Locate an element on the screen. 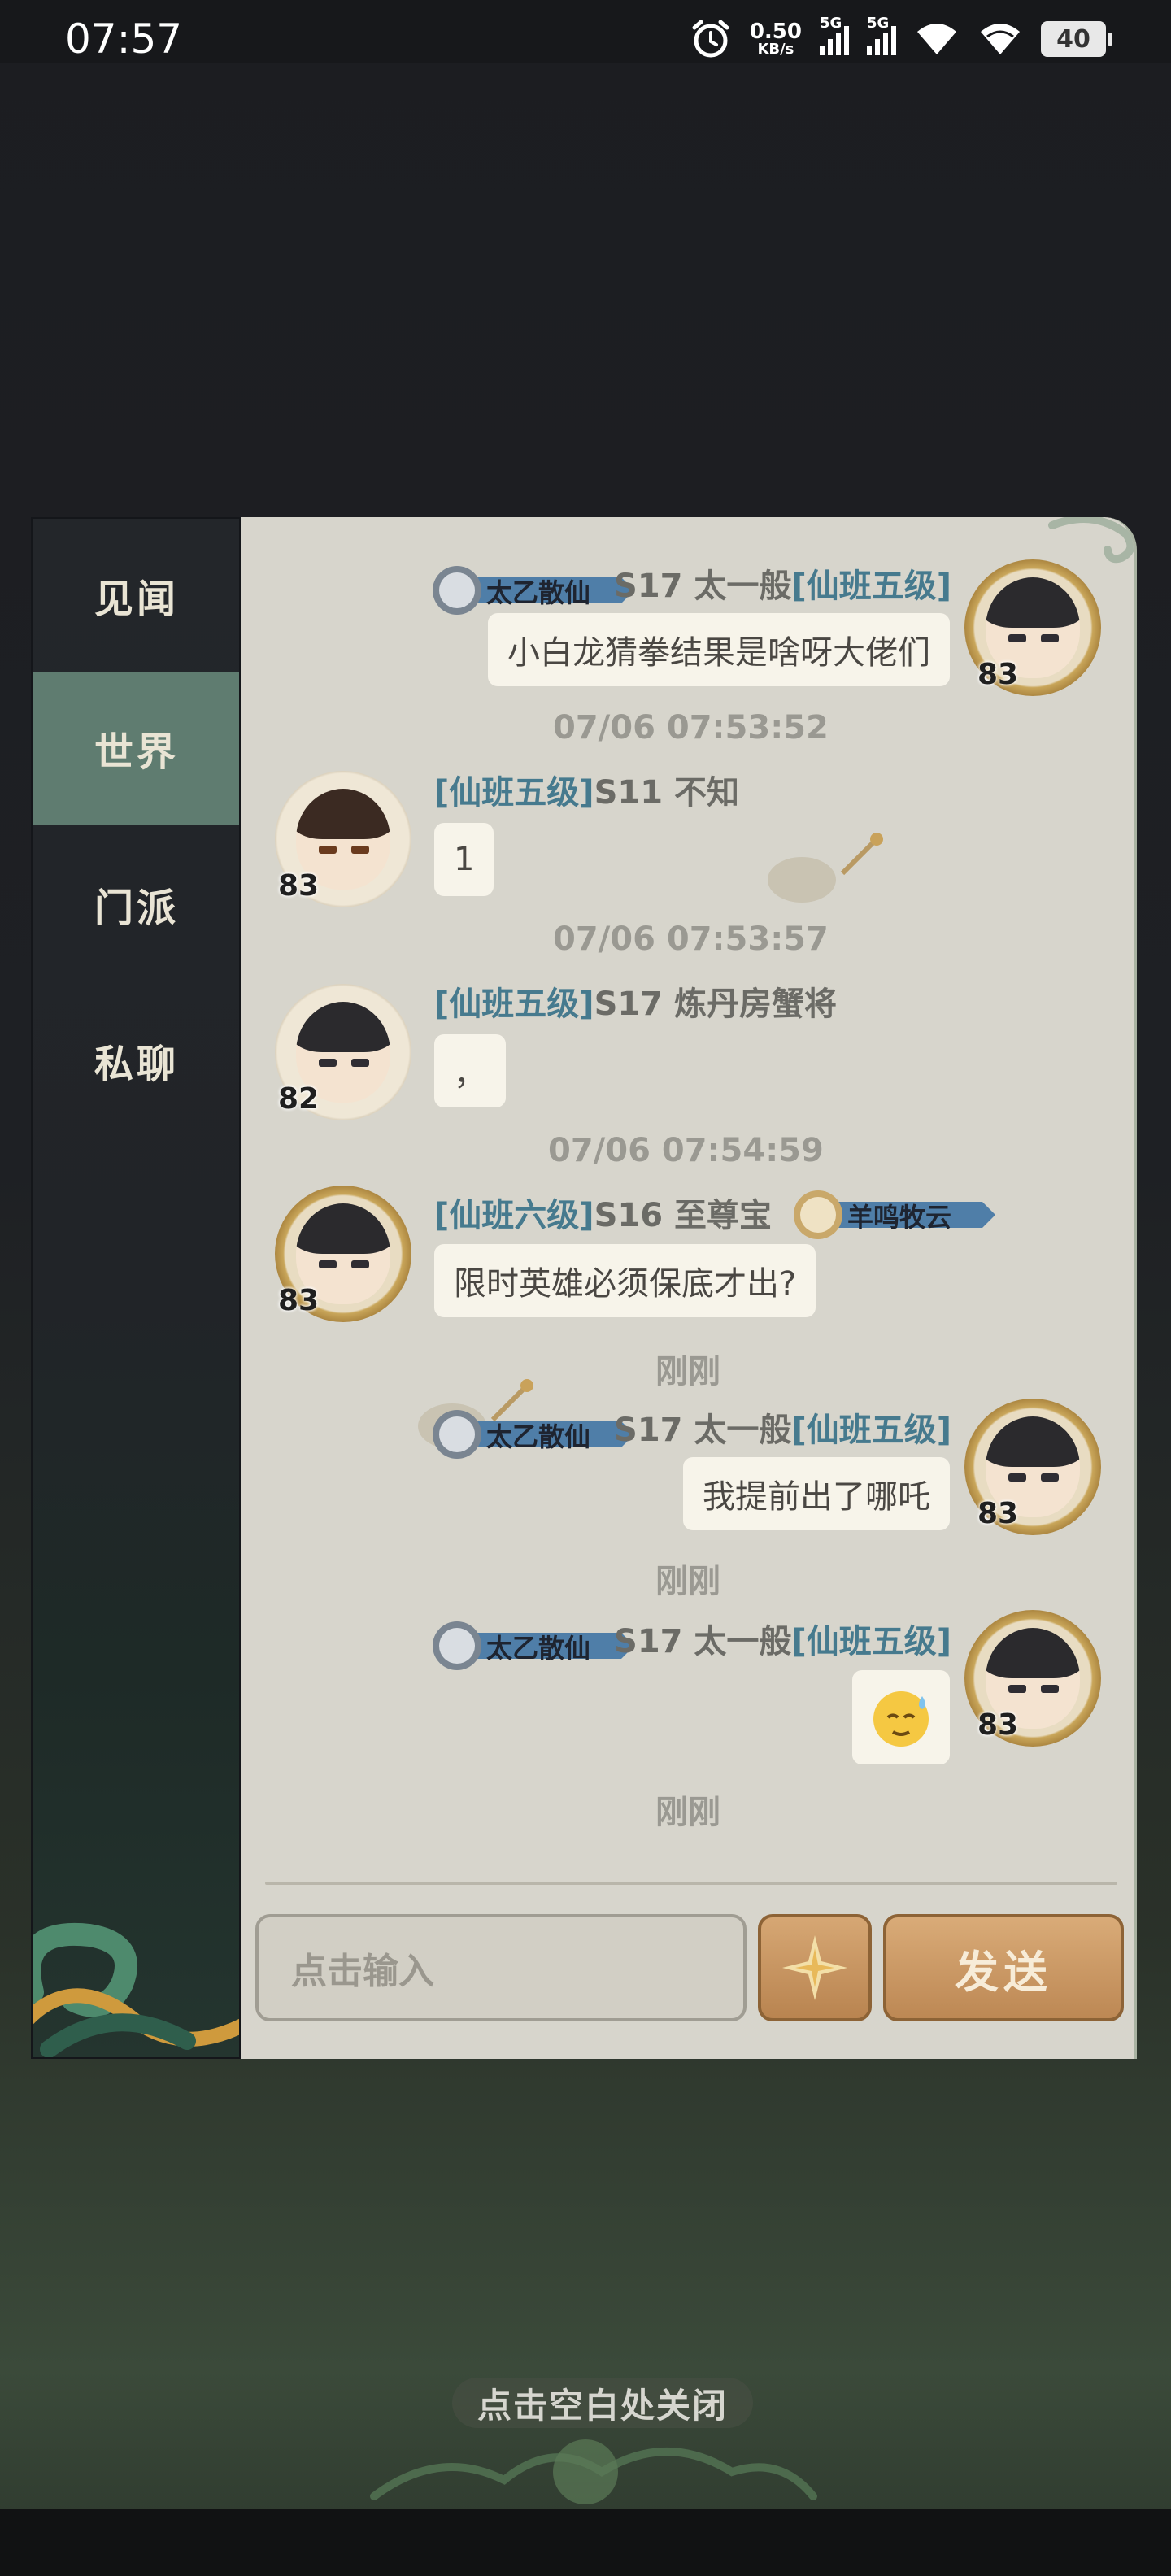  sender-name: [仙班五级]S11 不知 is located at coordinates (586, 790).